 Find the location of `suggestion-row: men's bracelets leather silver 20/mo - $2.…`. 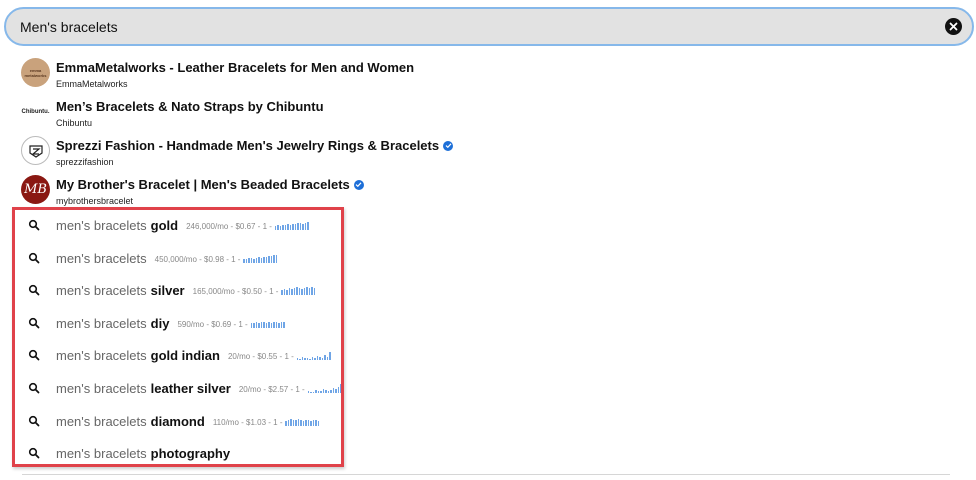

suggestion-row: men's bracelets leather silver 20/mo - $2.… is located at coordinates (488, 387).